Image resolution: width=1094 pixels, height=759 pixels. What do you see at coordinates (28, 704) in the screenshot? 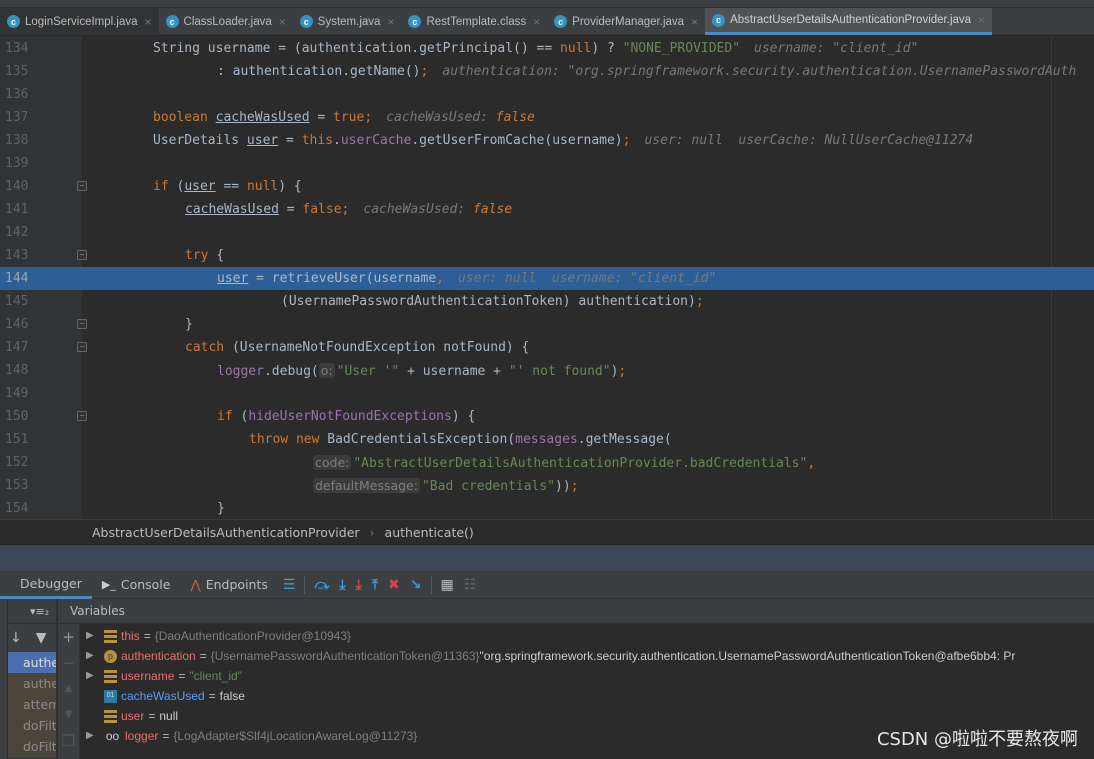
I see `stack-frame: attem` at bounding box center [28, 704].